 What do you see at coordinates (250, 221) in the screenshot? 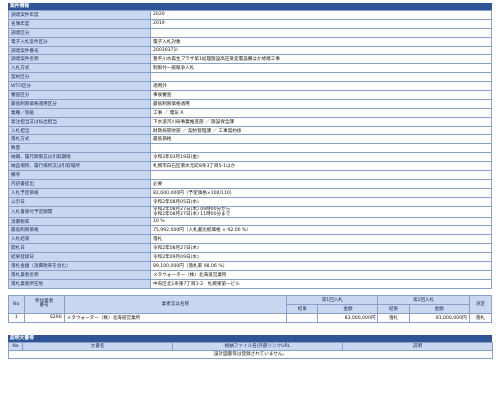
I see `info-row: 消費税率 10 %` at bounding box center [250, 221].